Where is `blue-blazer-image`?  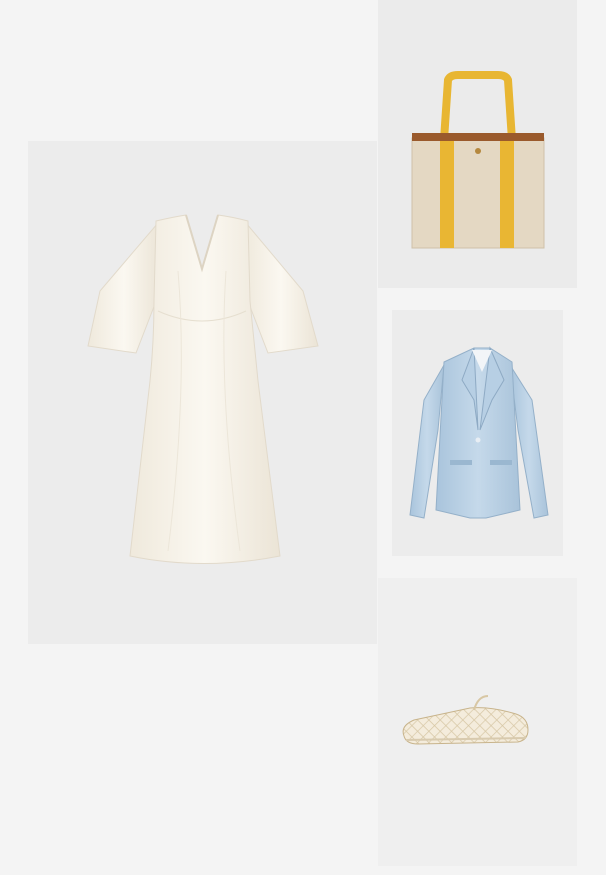 blue-blazer-image is located at coordinates (479, 432).